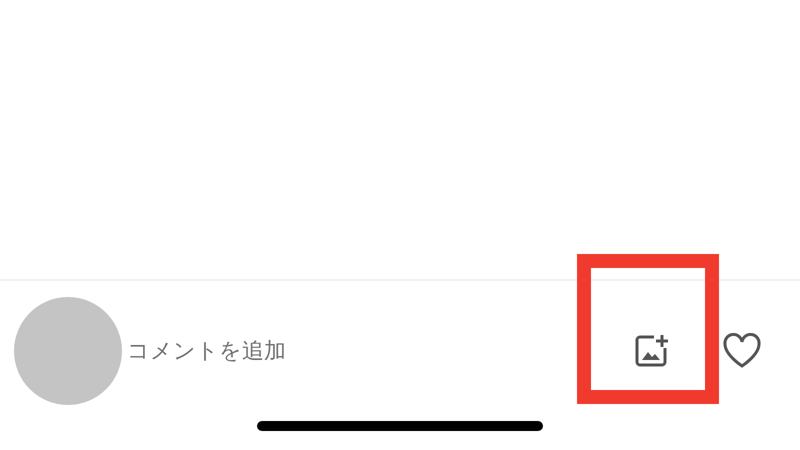 Image resolution: width=800 pixels, height=450 pixels. Describe the element at coordinates (652, 351) in the screenshot. I see `image-plus-icon` at that location.